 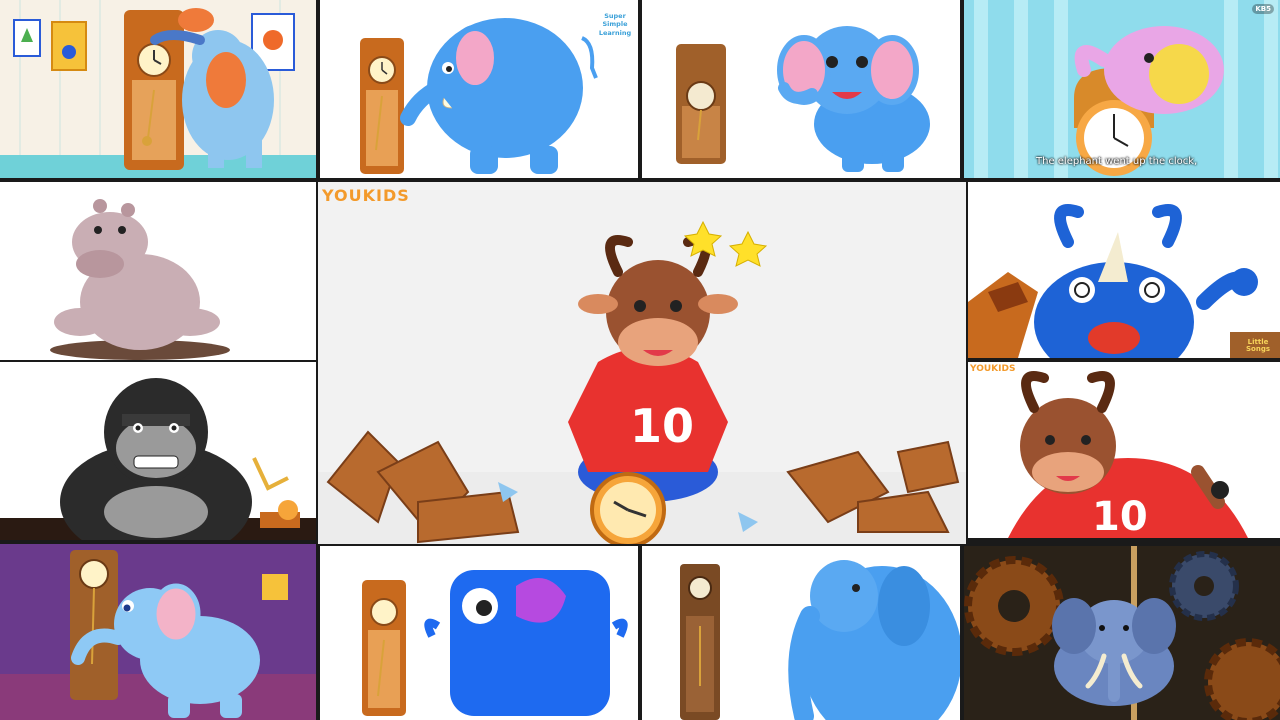 I want to click on blue-elephant-illustration, so click(x=479, y=89).